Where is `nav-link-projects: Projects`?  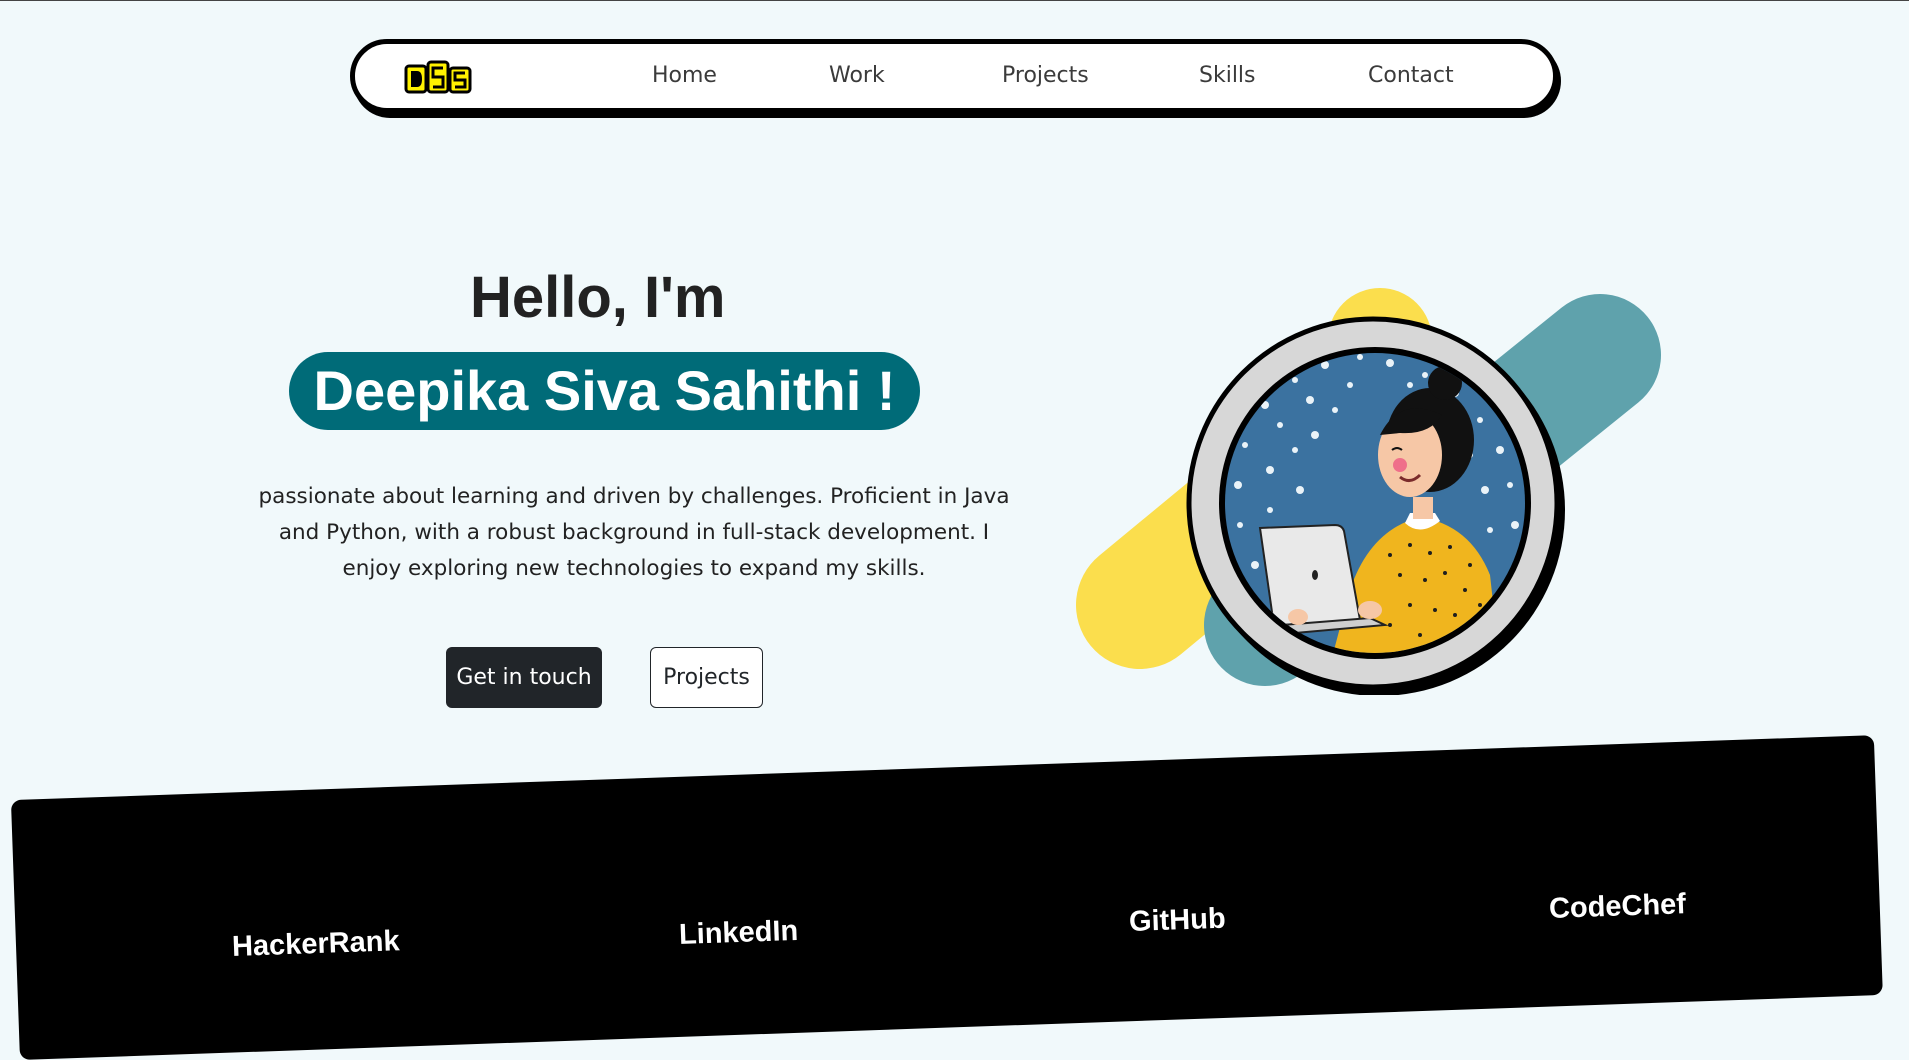 nav-link-projects: Projects is located at coordinates (1045, 76).